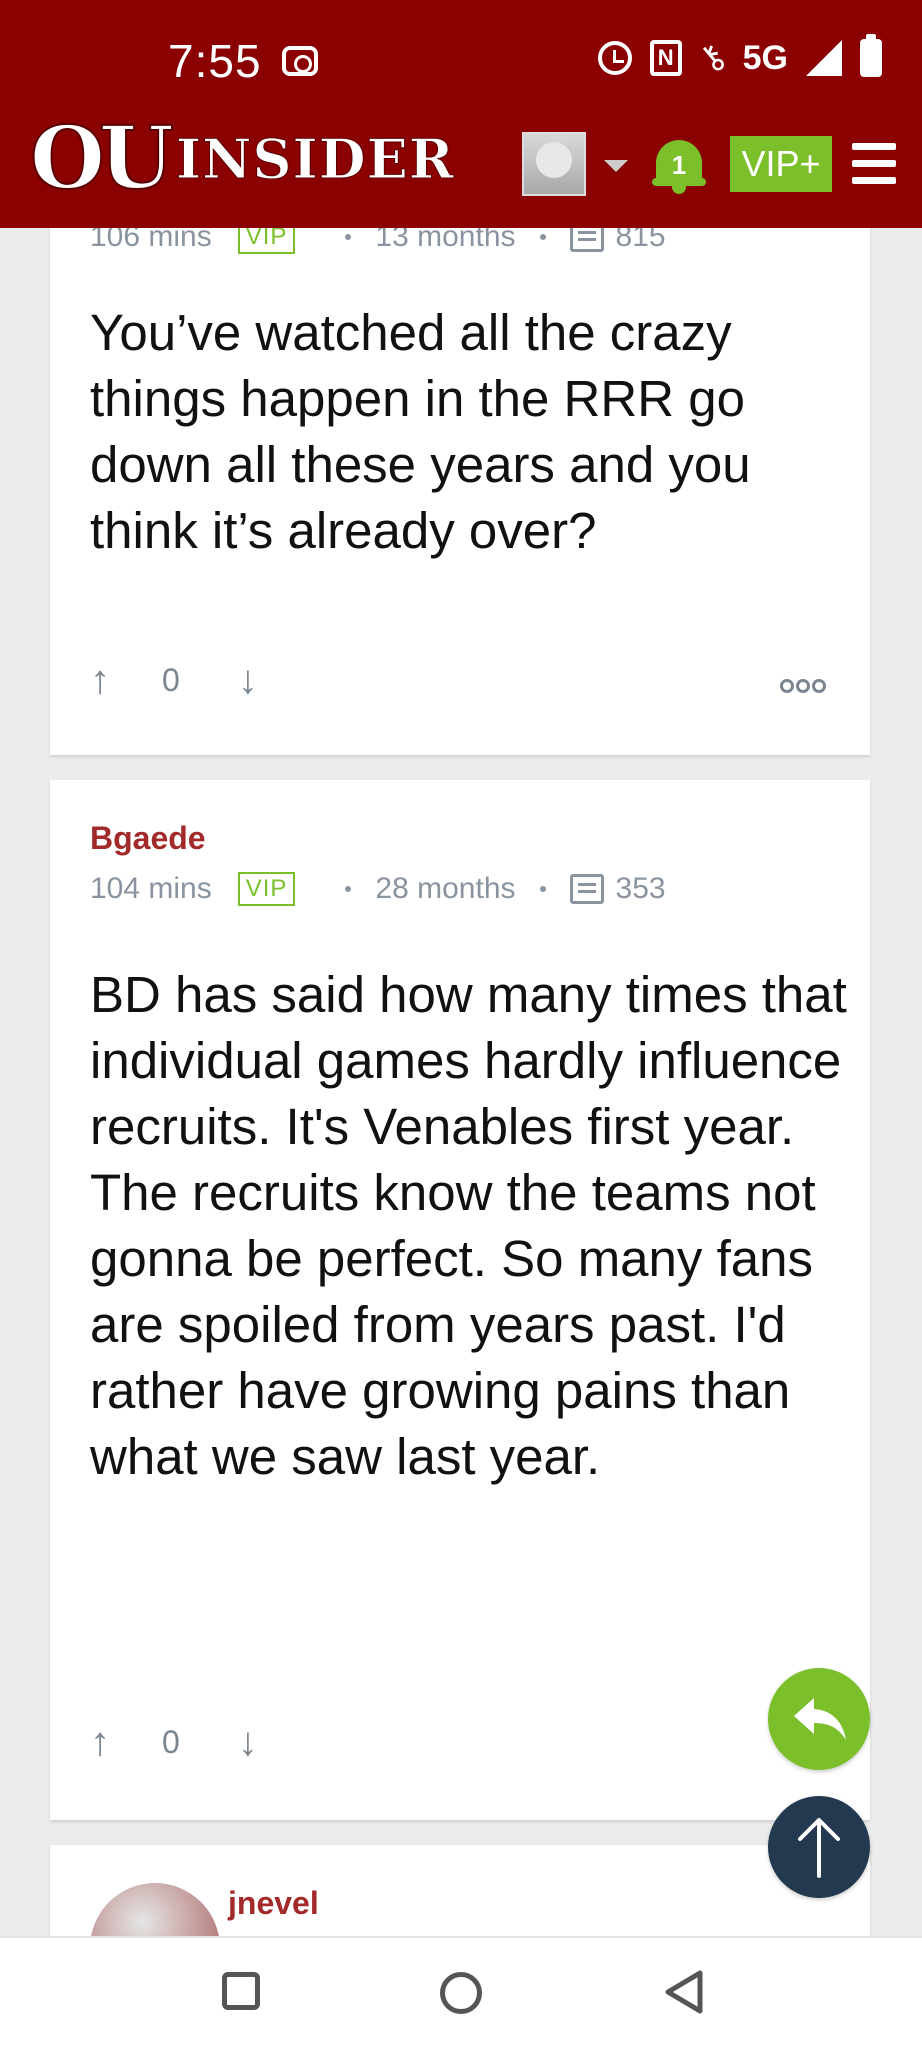 This screenshot has height=2048, width=922. I want to click on status-icons: N ⚷ 5G, so click(739, 57).